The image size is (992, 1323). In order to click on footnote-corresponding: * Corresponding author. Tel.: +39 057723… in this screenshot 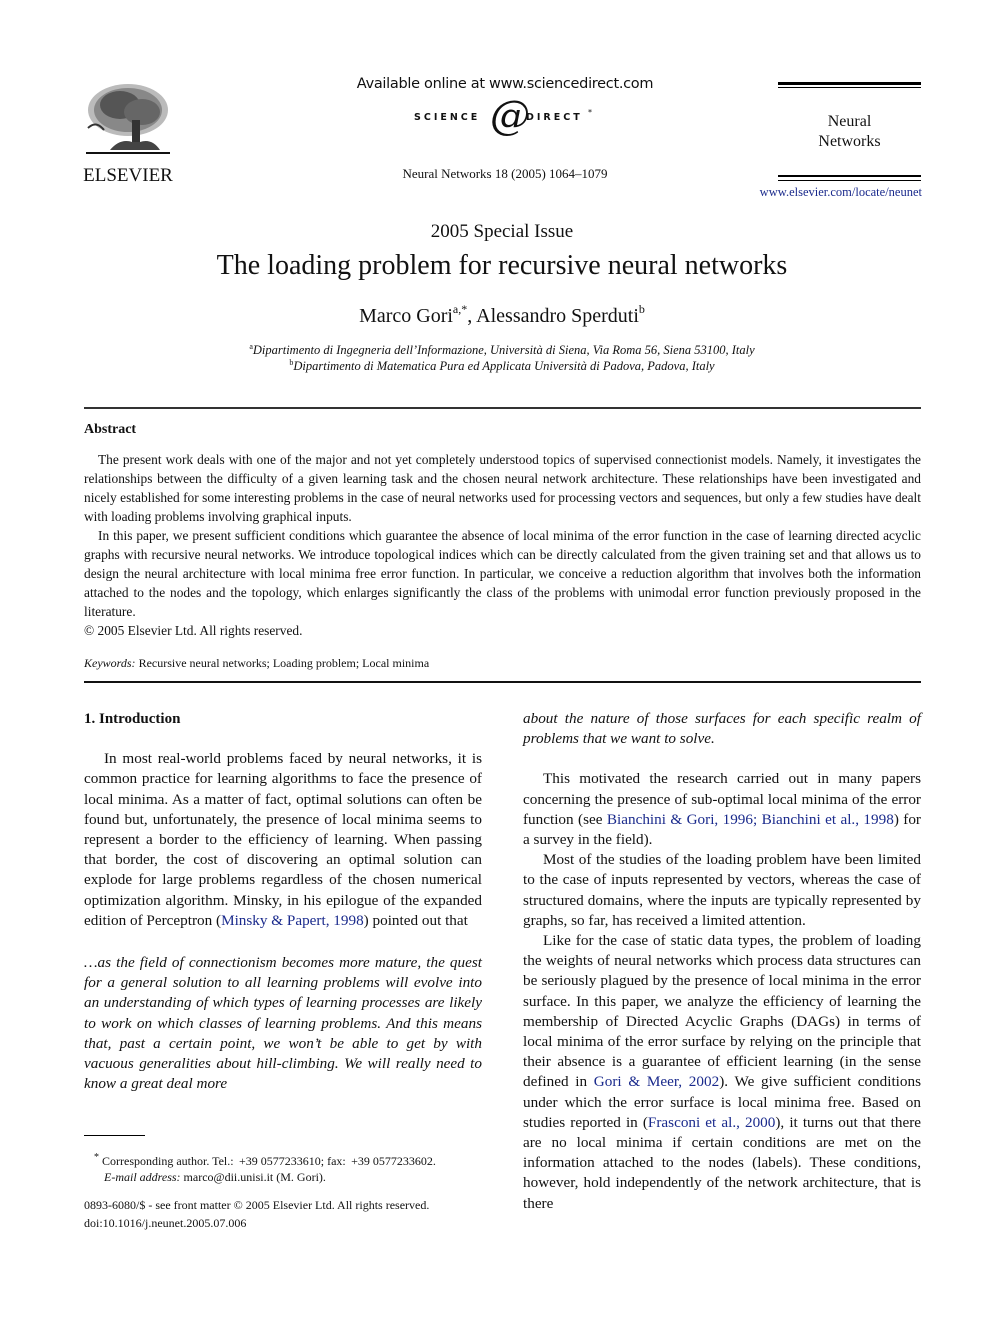, I will do `click(286, 1159)`.